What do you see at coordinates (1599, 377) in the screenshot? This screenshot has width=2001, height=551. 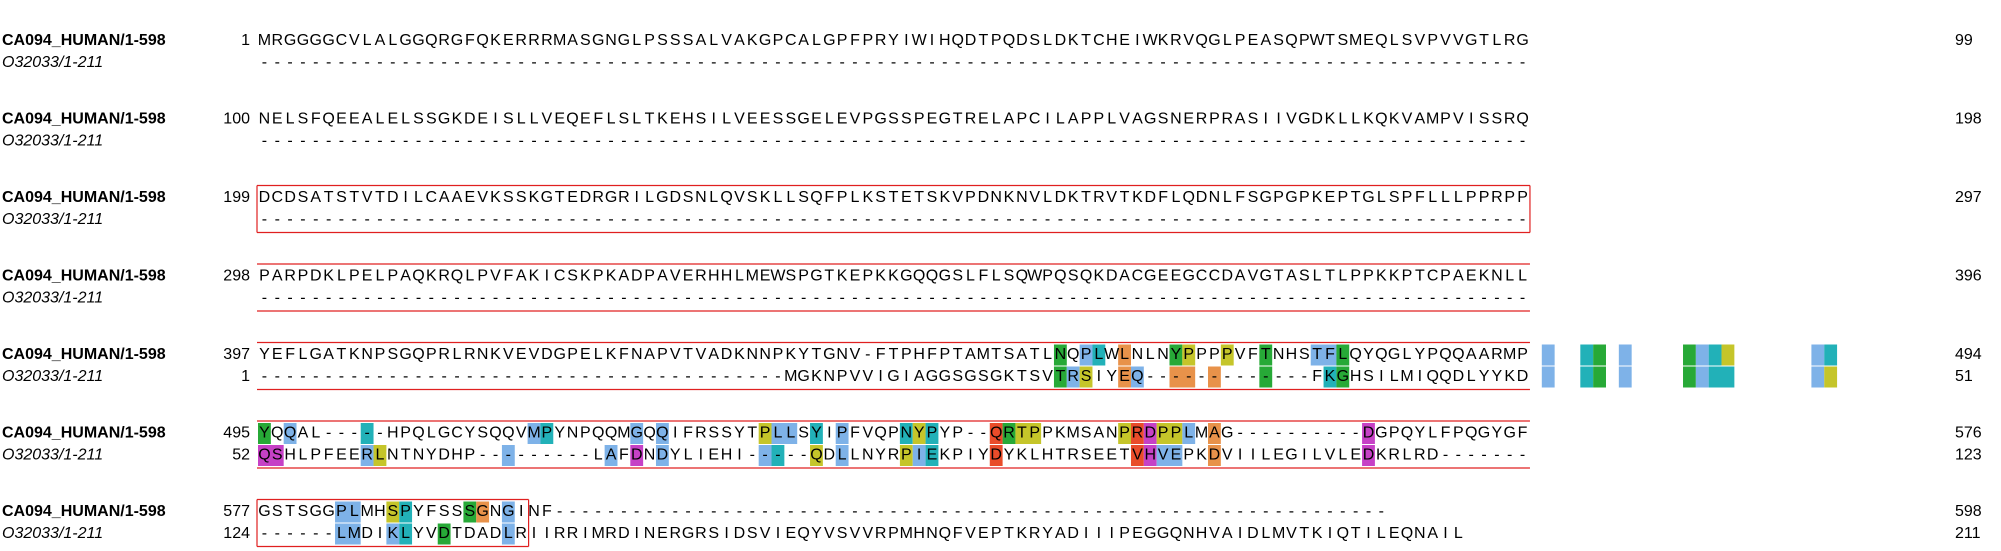 I see `residue-highlight` at bounding box center [1599, 377].